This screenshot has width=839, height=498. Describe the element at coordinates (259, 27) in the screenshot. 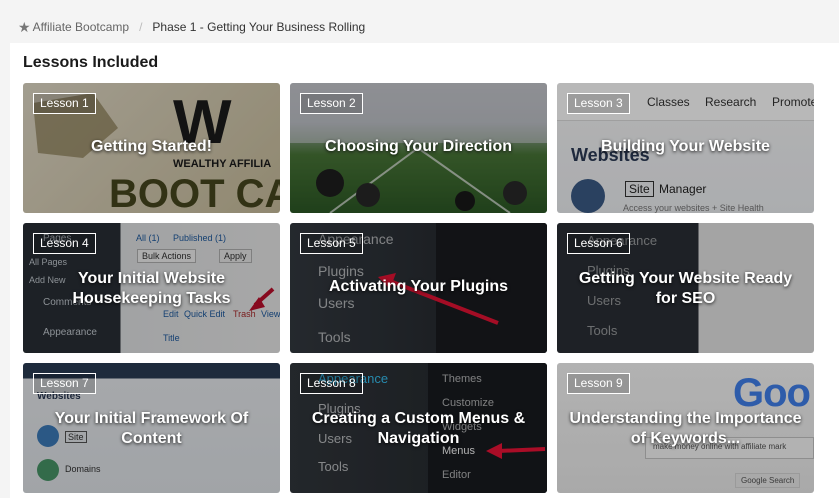

I see `breadcrumb-current: Phase 1 - Getting Your Business Rolling` at that location.